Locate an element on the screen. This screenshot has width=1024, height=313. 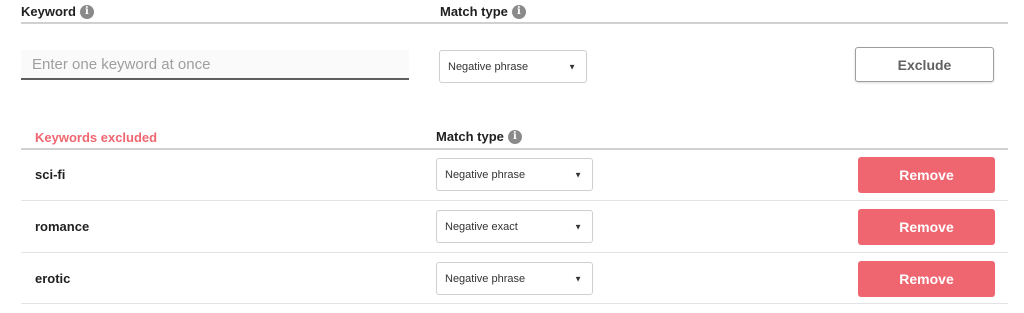
match-type-select: Negative phrase ▼ is located at coordinates (513, 66).